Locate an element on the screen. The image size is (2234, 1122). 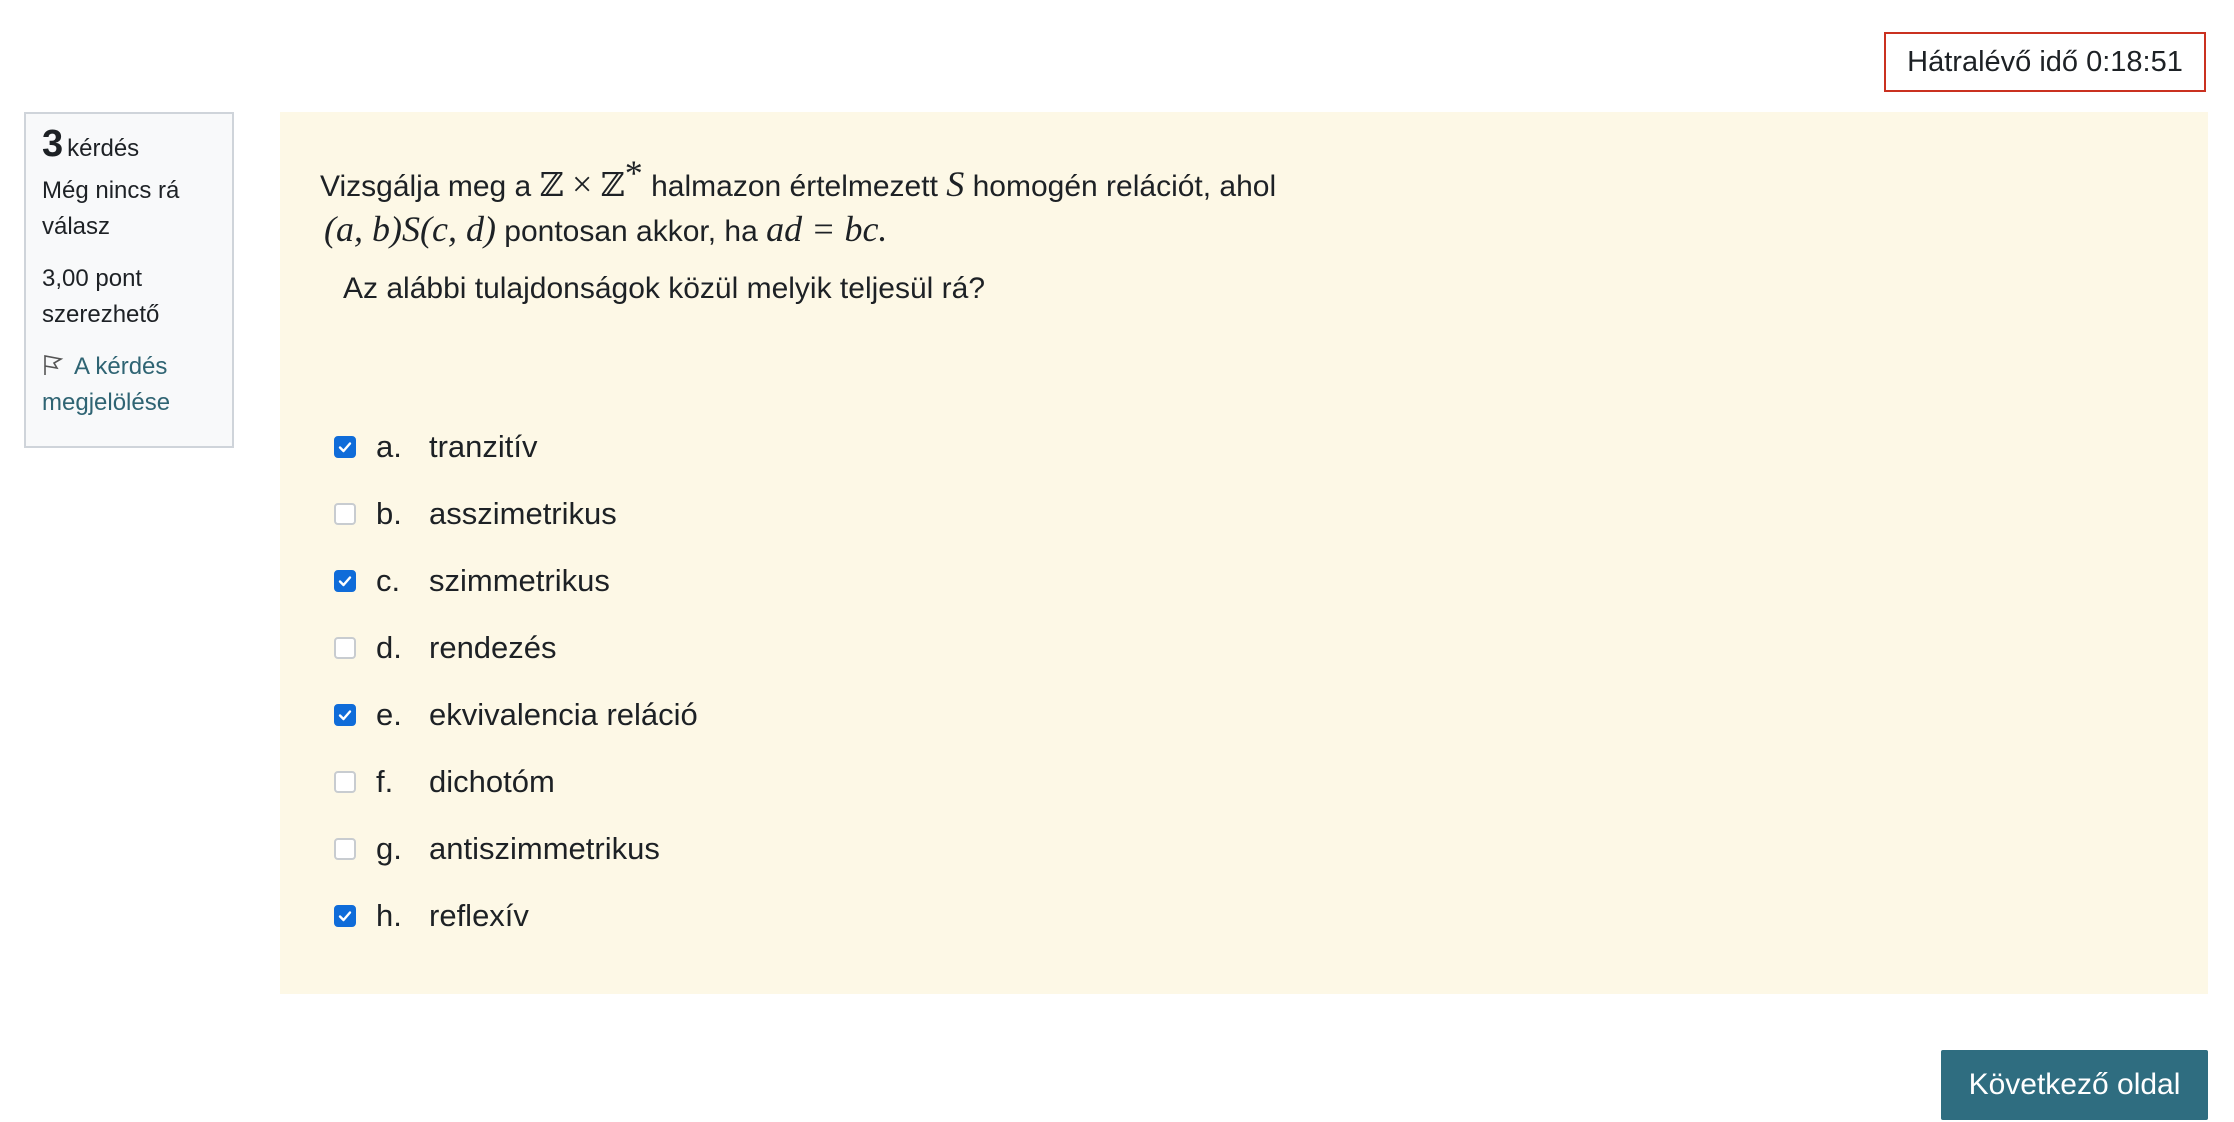
answer-option: h. reflexív is located at coordinates (431, 916).